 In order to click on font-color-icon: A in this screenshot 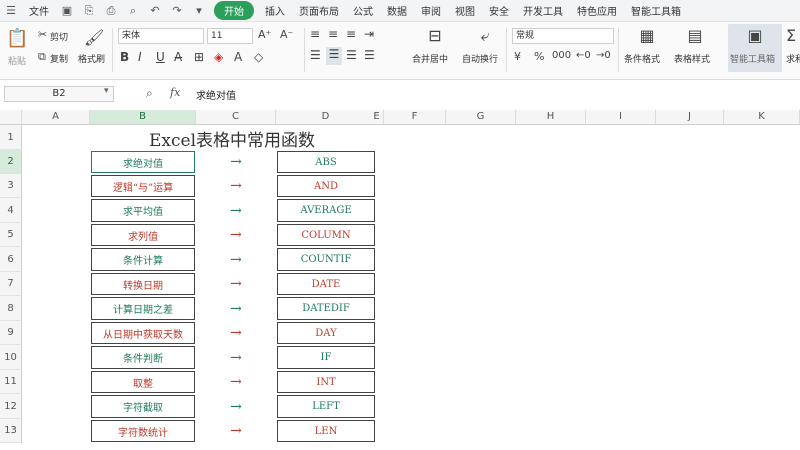, I will do `click(238, 57)`.